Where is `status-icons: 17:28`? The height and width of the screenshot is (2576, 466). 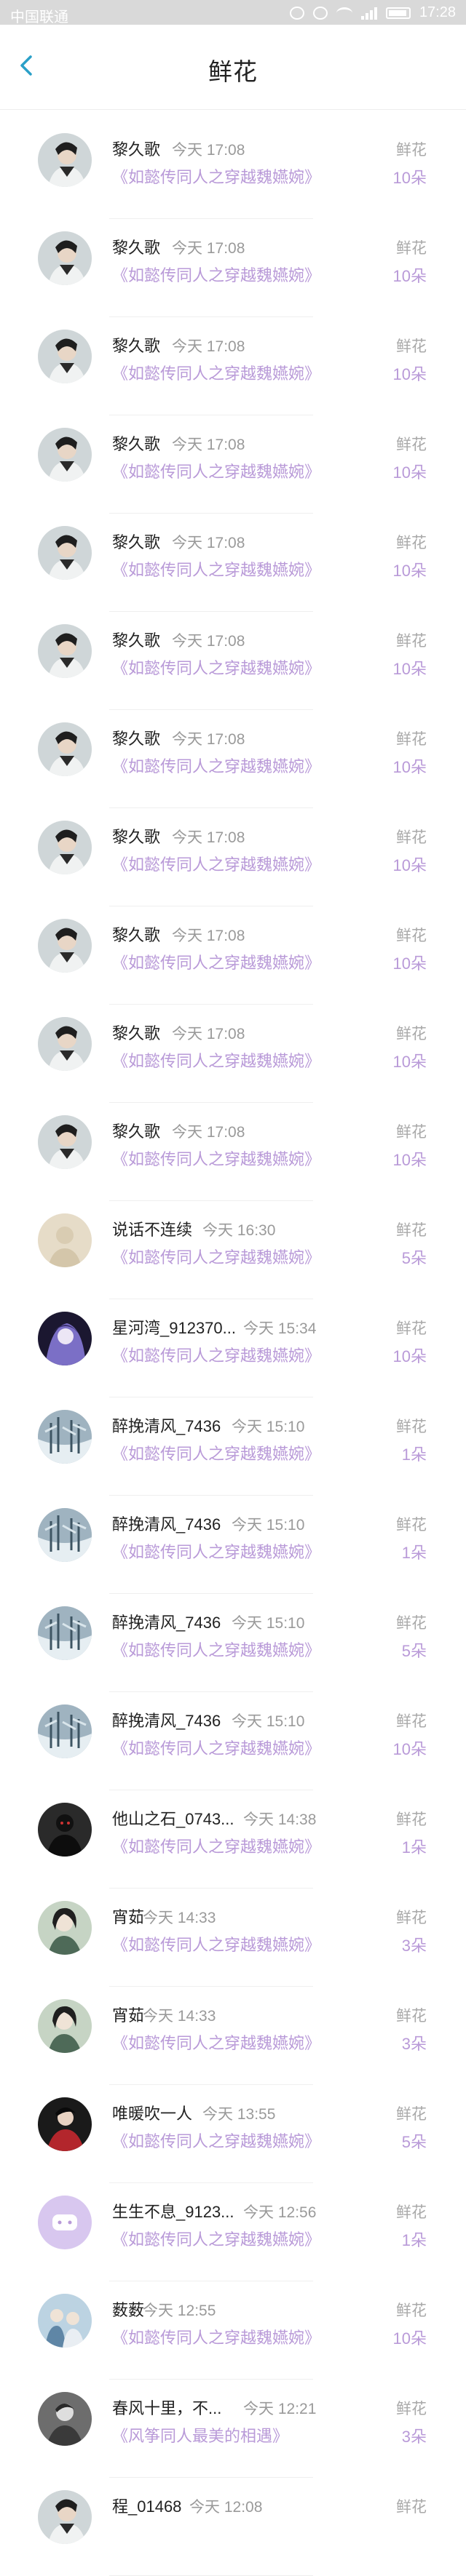 status-icons: 17:28 is located at coordinates (372, 12).